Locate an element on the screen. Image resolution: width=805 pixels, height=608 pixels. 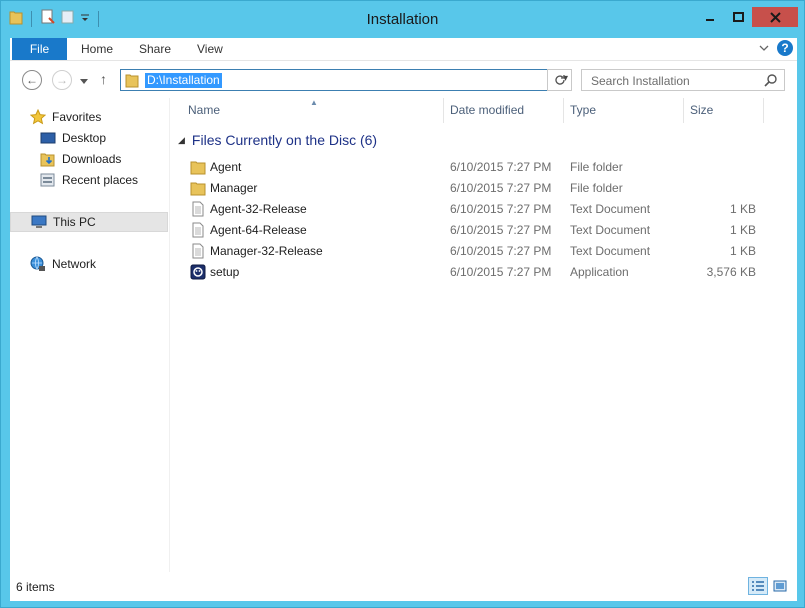
file-row: Agent 6/10/2015 7:27 PM File folder is located at coordinates (472, 167).